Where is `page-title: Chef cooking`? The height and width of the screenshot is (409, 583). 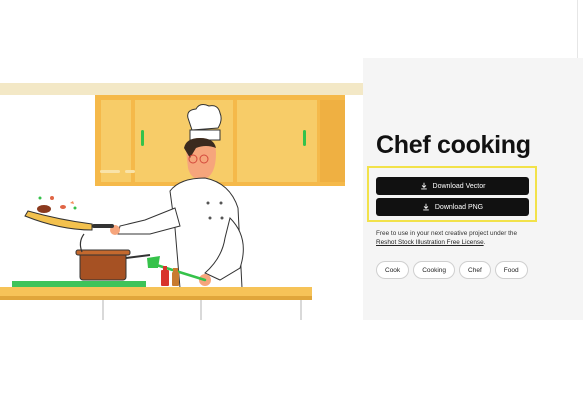 page-title: Chef cooking is located at coordinates (453, 145).